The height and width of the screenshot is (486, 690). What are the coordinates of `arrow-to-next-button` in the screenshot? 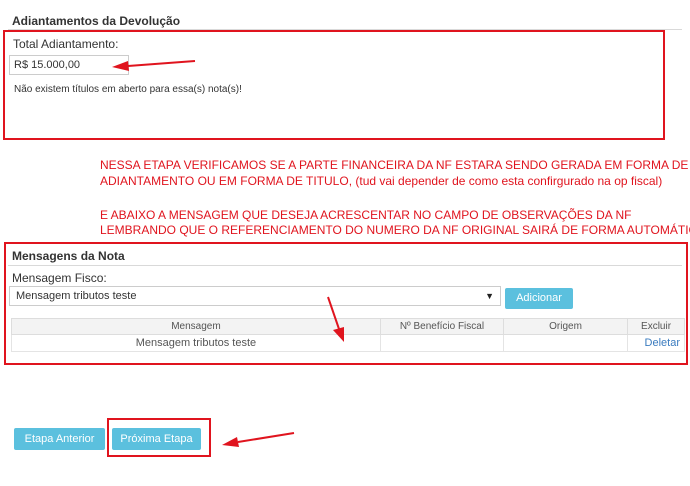 It's located at (258, 439).